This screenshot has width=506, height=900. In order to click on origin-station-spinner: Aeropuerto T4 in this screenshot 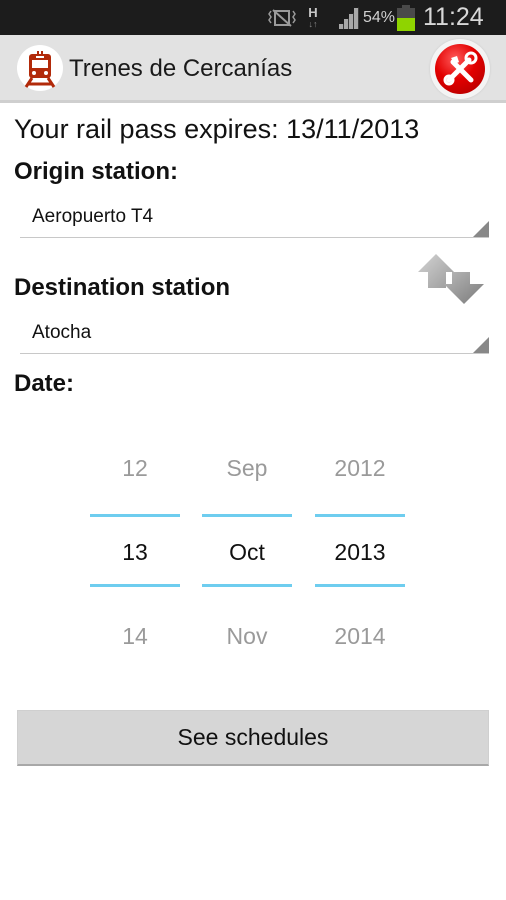, I will do `click(254, 218)`.